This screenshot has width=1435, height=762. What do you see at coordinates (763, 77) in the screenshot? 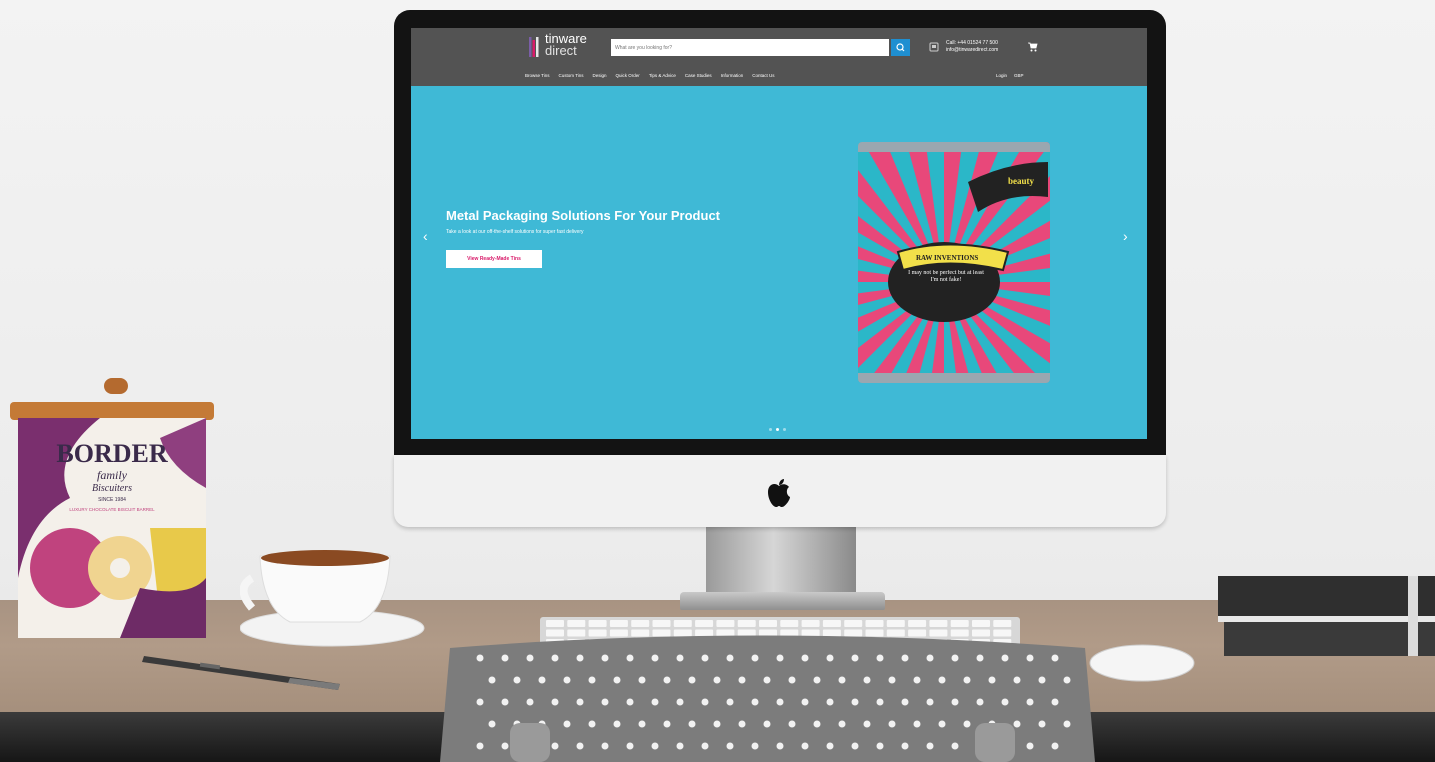
I see `nav-contact-us: Contact Us` at bounding box center [763, 77].